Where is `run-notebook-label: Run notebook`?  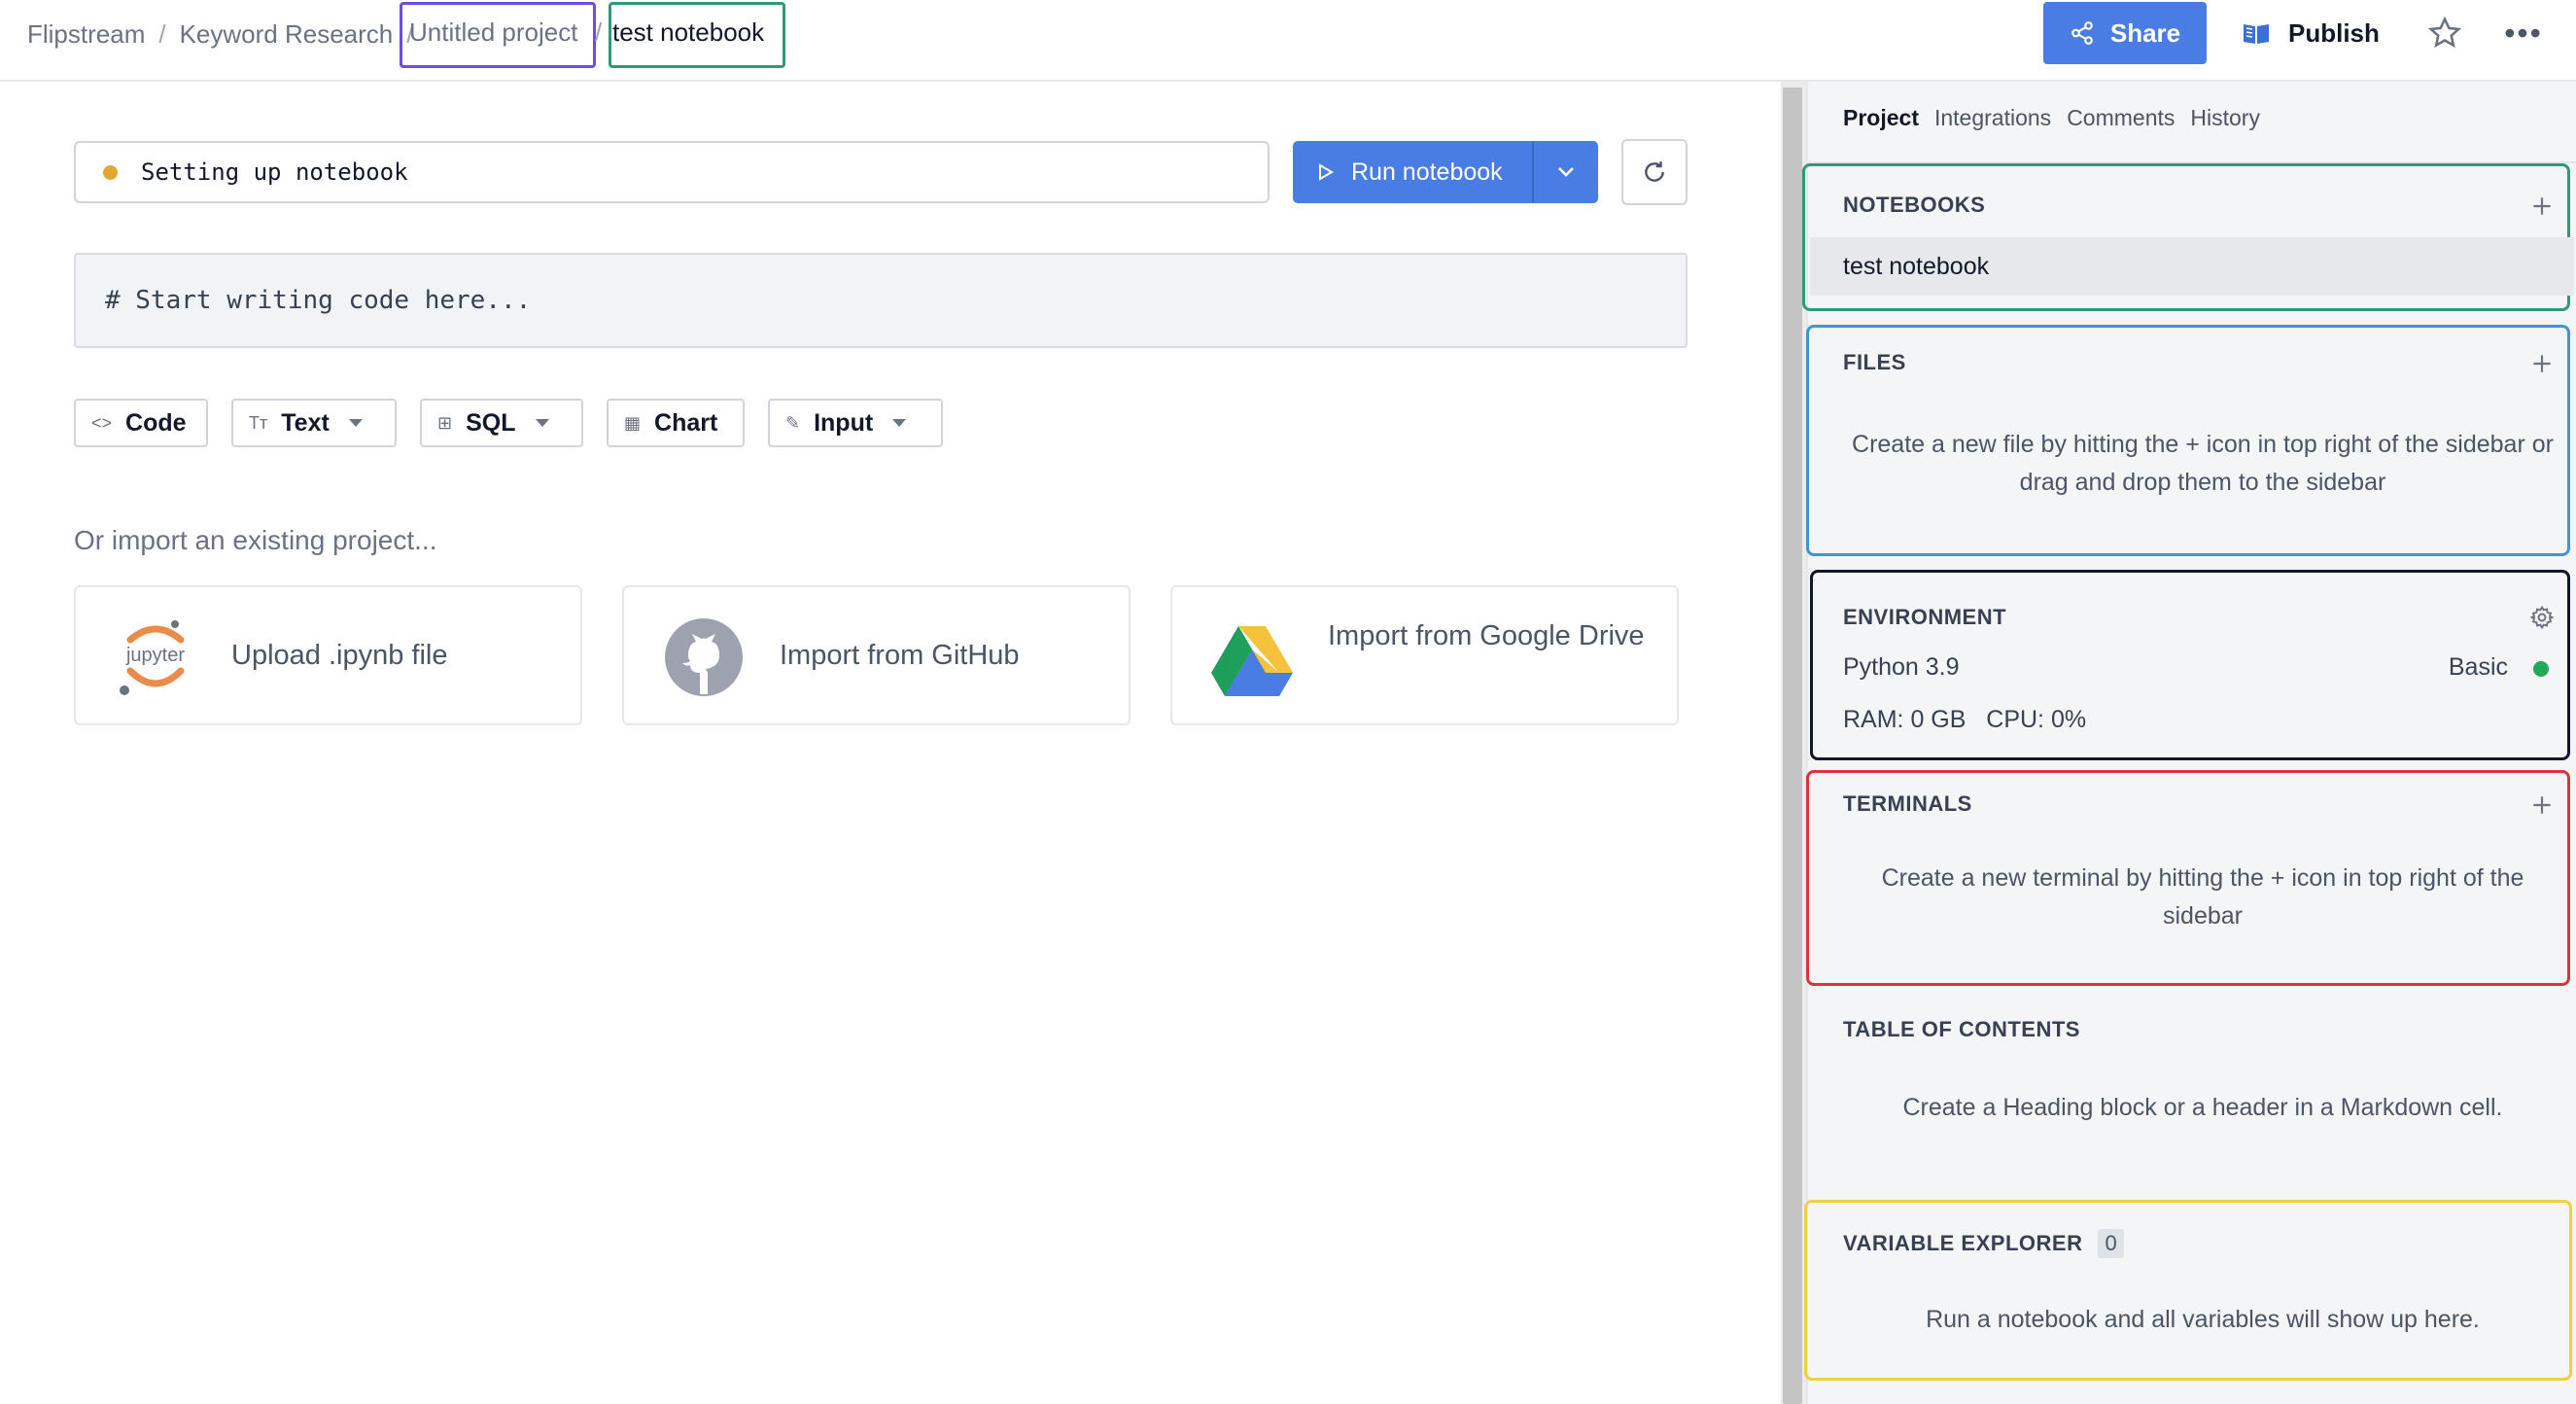
run-notebook-label: Run notebook is located at coordinates (1427, 172).